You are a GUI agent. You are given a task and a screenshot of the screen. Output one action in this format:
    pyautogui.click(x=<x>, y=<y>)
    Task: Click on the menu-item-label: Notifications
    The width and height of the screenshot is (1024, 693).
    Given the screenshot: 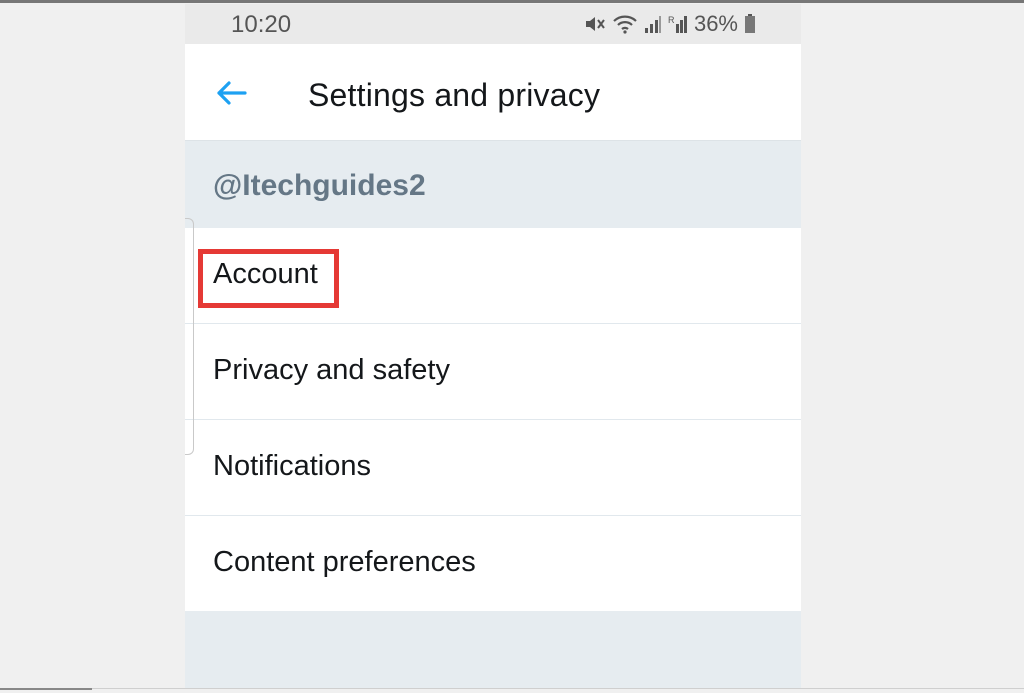 What is the action you would take?
    pyautogui.click(x=292, y=466)
    